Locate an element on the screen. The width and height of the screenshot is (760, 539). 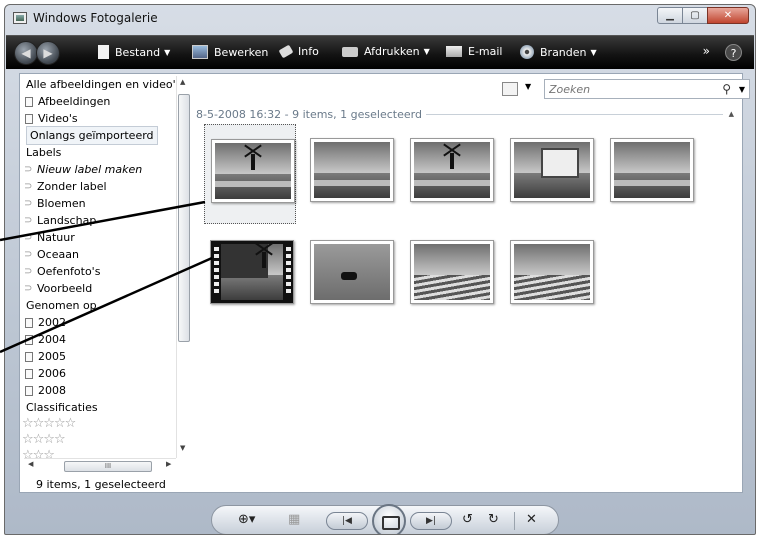
scrollbar-thumb is located at coordinates (184, 218).